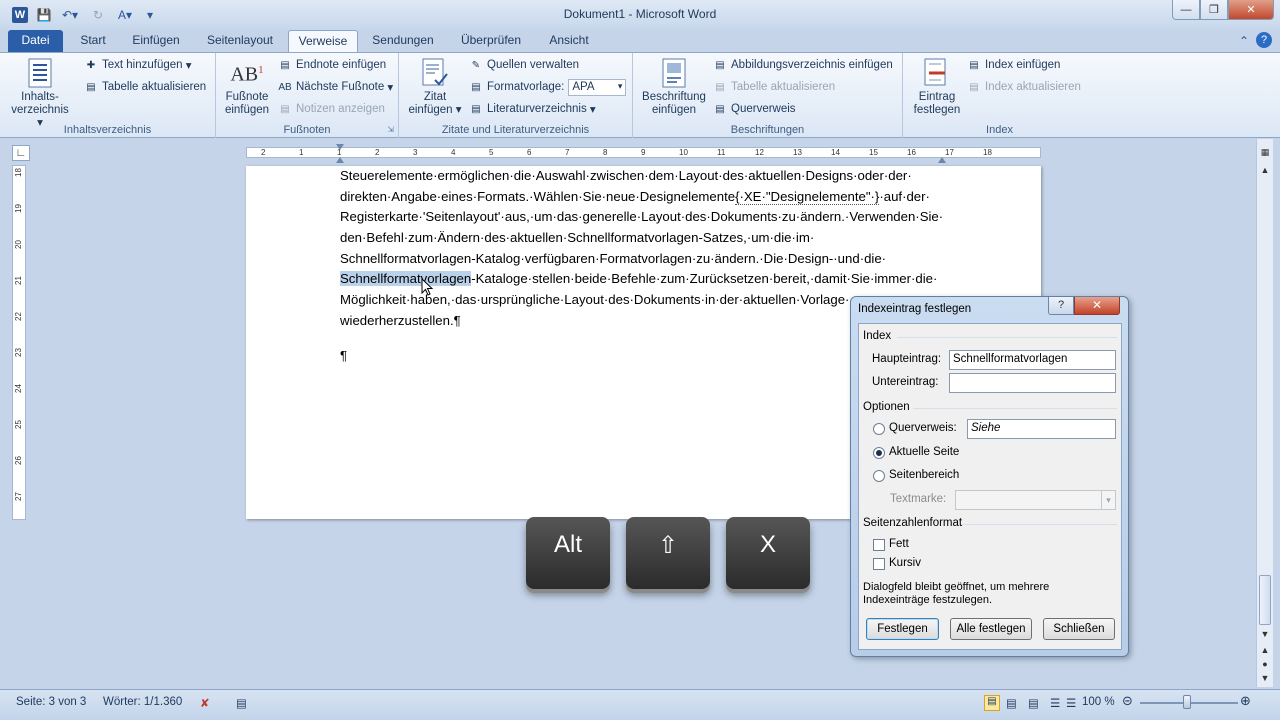 The width and height of the screenshot is (1280, 720). Describe the element at coordinates (1264, 40) in the screenshot. I see `help-icon: ?` at that location.